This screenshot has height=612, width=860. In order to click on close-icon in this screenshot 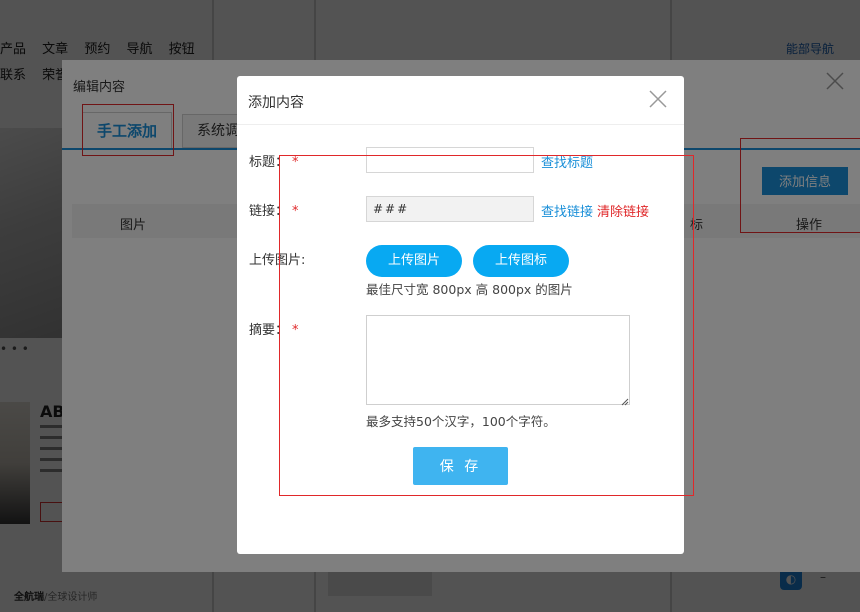, I will do `click(658, 99)`.